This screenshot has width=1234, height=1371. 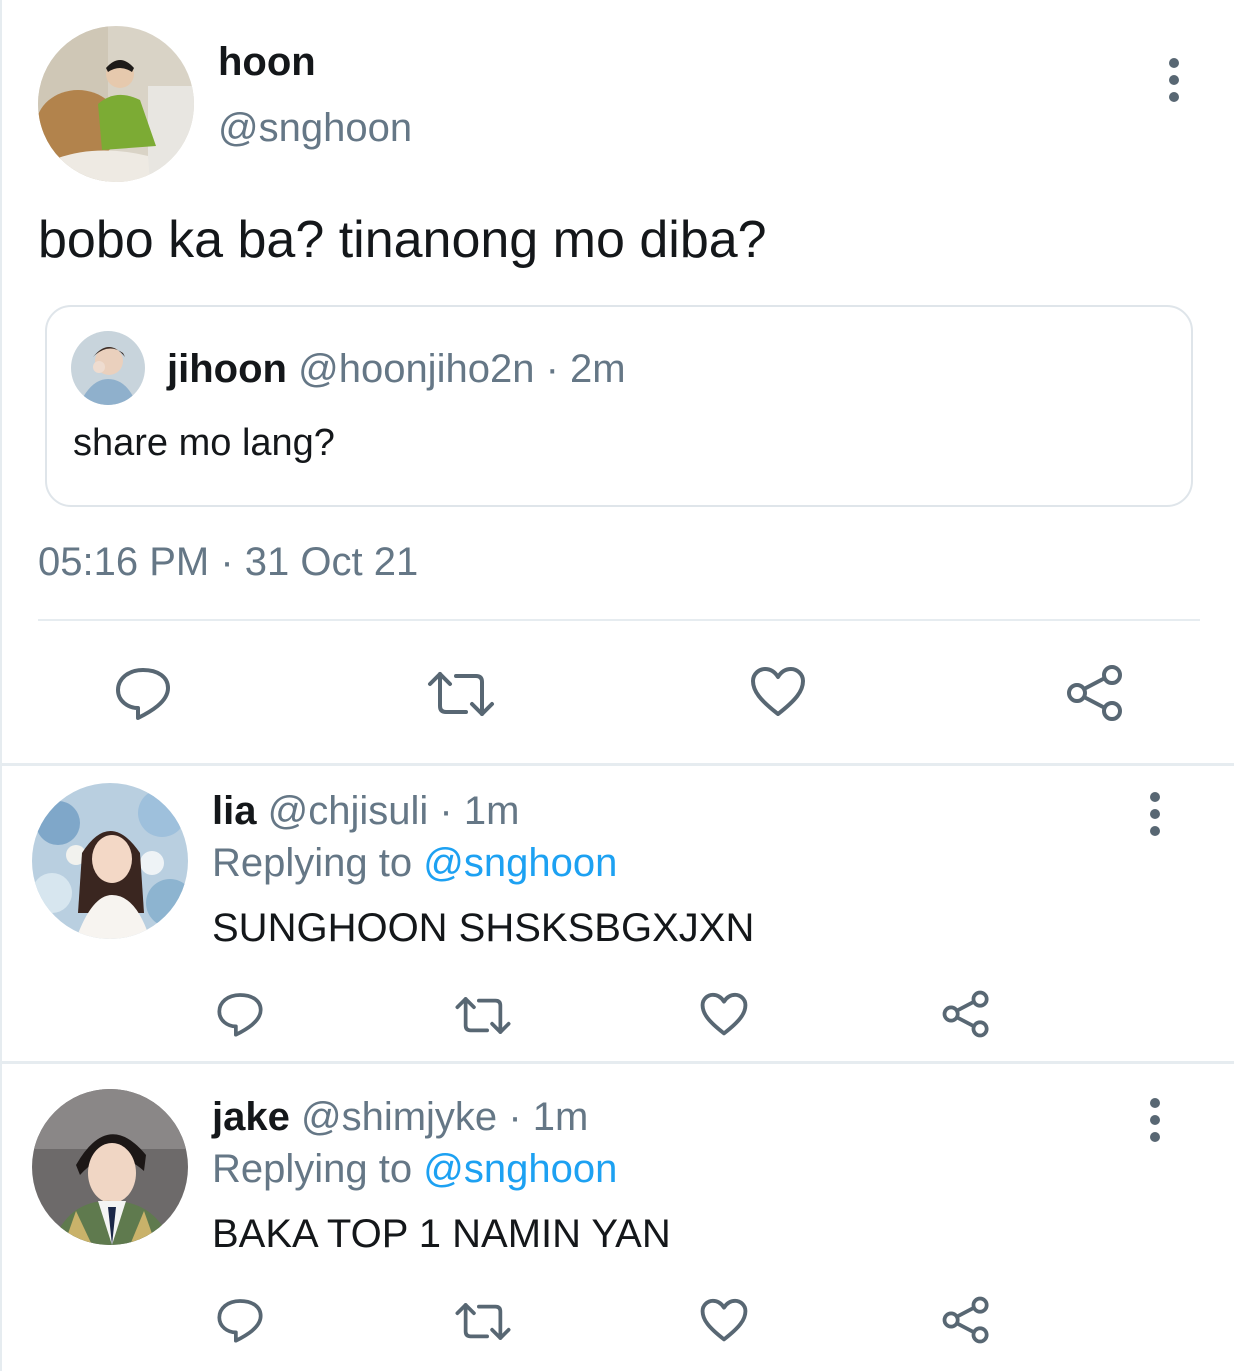 I want to click on tweet-timestamp: 05:16 PM · 31 Oct 21, so click(x=228, y=562).